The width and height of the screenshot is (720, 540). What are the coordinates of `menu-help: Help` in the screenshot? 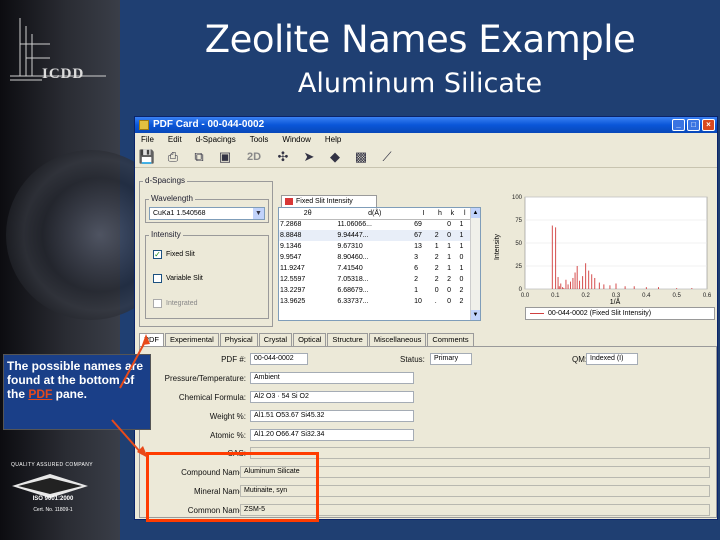 It's located at (333, 139).